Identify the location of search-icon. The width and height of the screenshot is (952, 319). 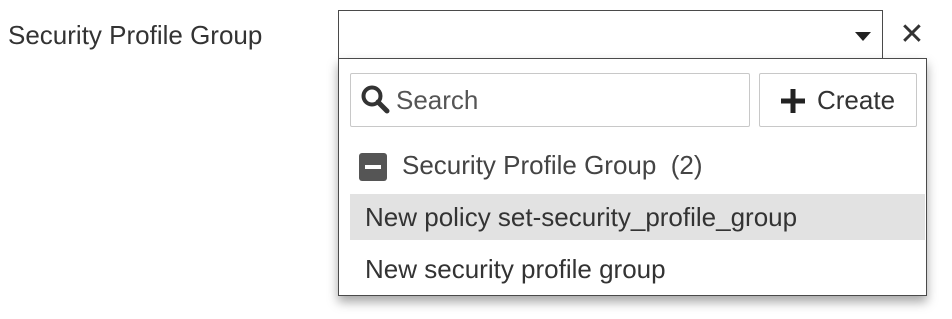
(375, 99).